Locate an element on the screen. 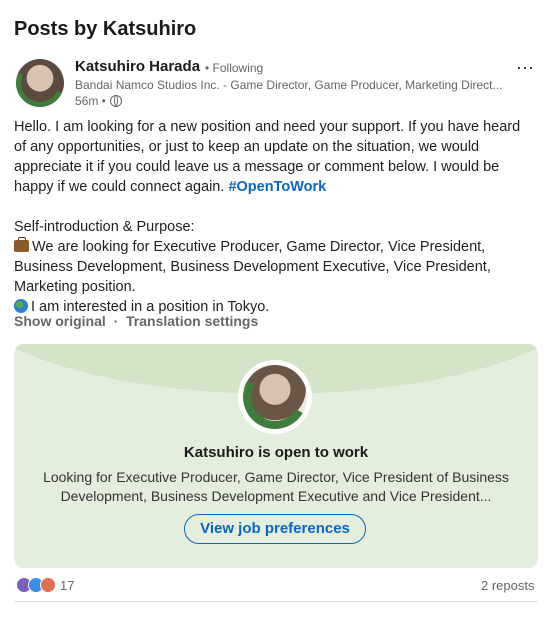 This screenshot has width=551, height=619. globe-icon is located at coordinates (115, 101).